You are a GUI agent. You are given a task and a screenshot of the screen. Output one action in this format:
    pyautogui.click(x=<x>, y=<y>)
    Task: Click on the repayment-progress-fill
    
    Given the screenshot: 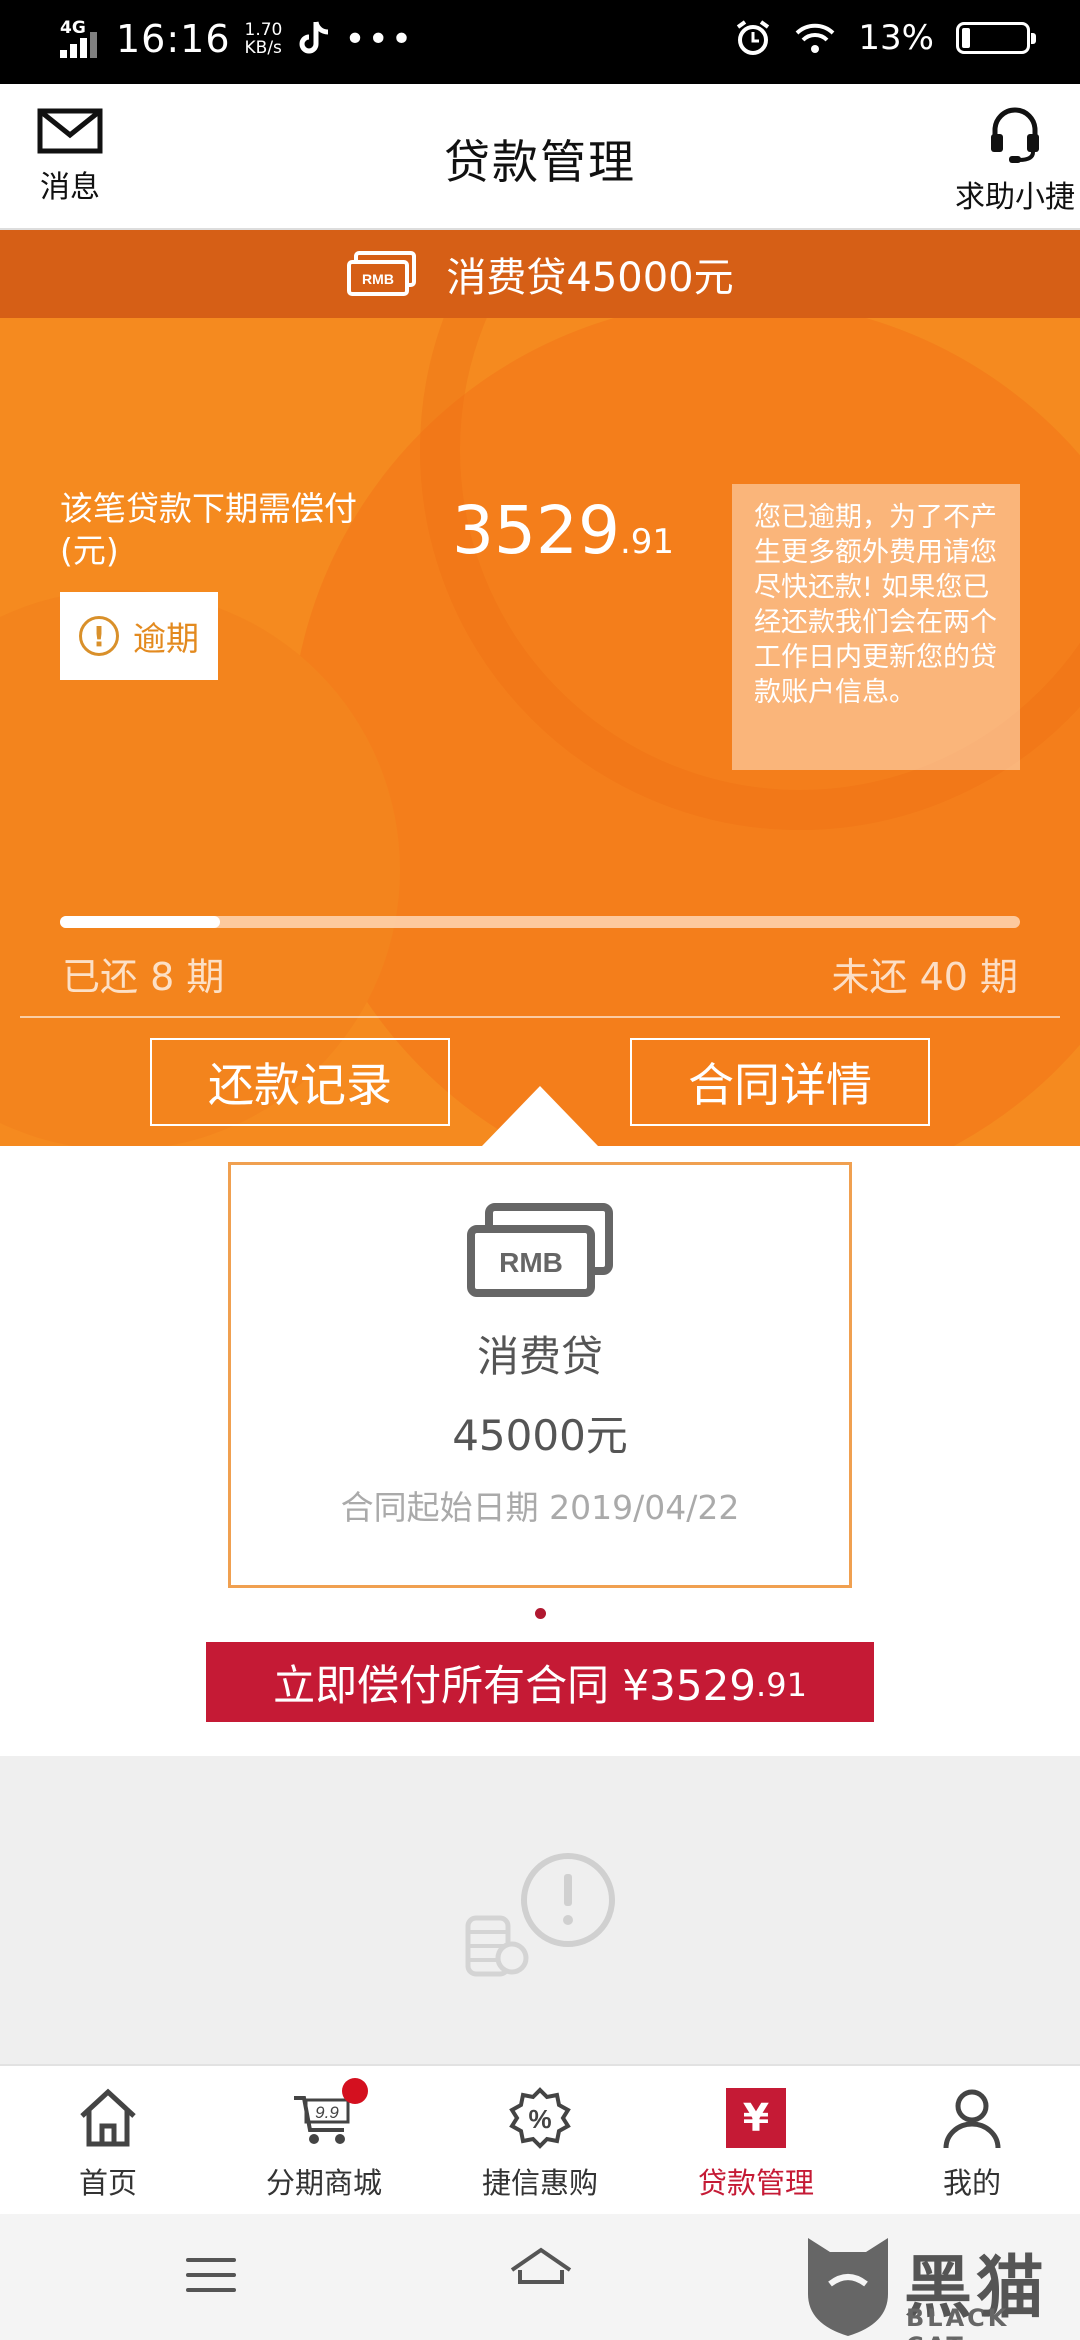 What is the action you would take?
    pyautogui.click(x=140, y=922)
    